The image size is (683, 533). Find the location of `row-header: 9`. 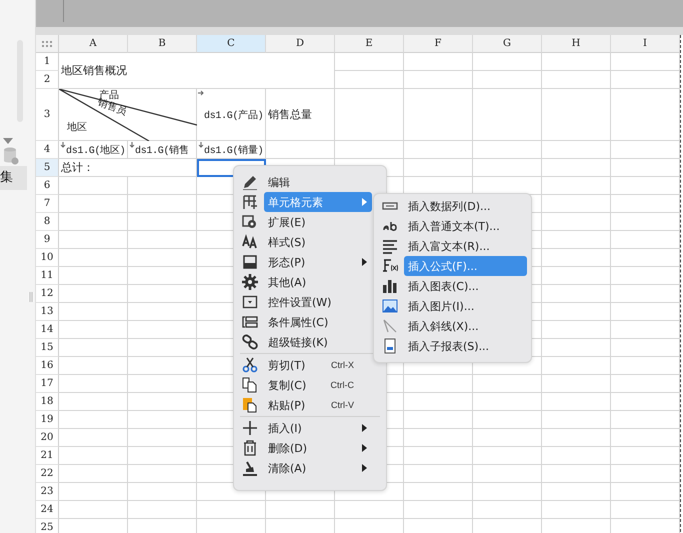

row-header: 9 is located at coordinates (47, 240).